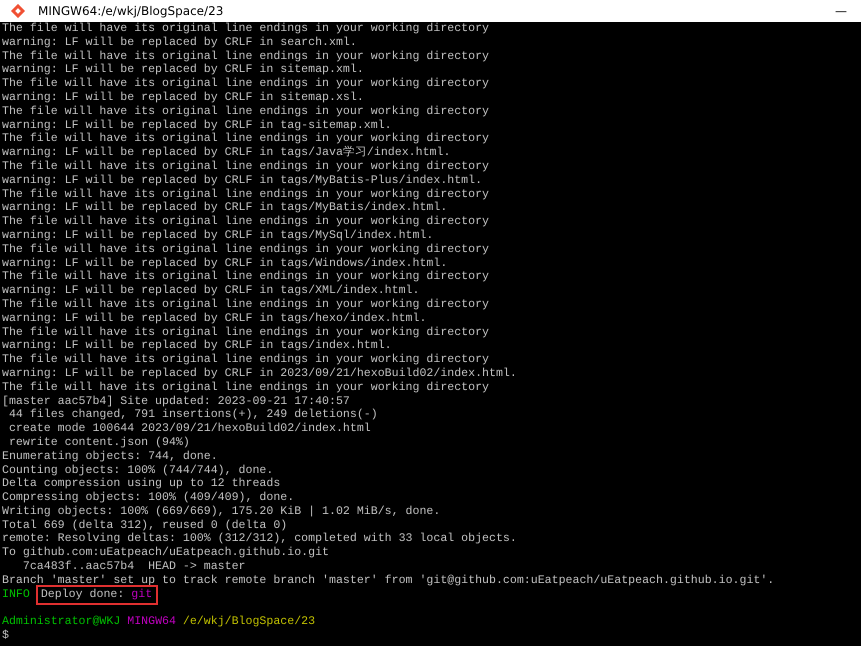 The width and height of the screenshot is (861, 646). Describe the element at coordinates (259, 373) in the screenshot. I see `terminal-text: warning: LF will be replaced by CRLF in 2023/09/21/hexoBuild02/index.html.` at that location.